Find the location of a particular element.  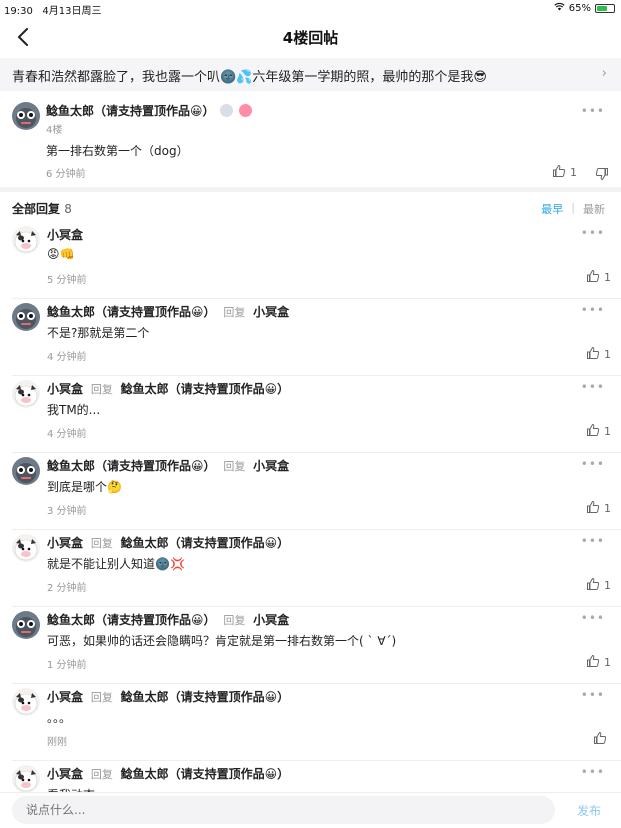

sort-tabs: 最早 | 最新 is located at coordinates (573, 209).